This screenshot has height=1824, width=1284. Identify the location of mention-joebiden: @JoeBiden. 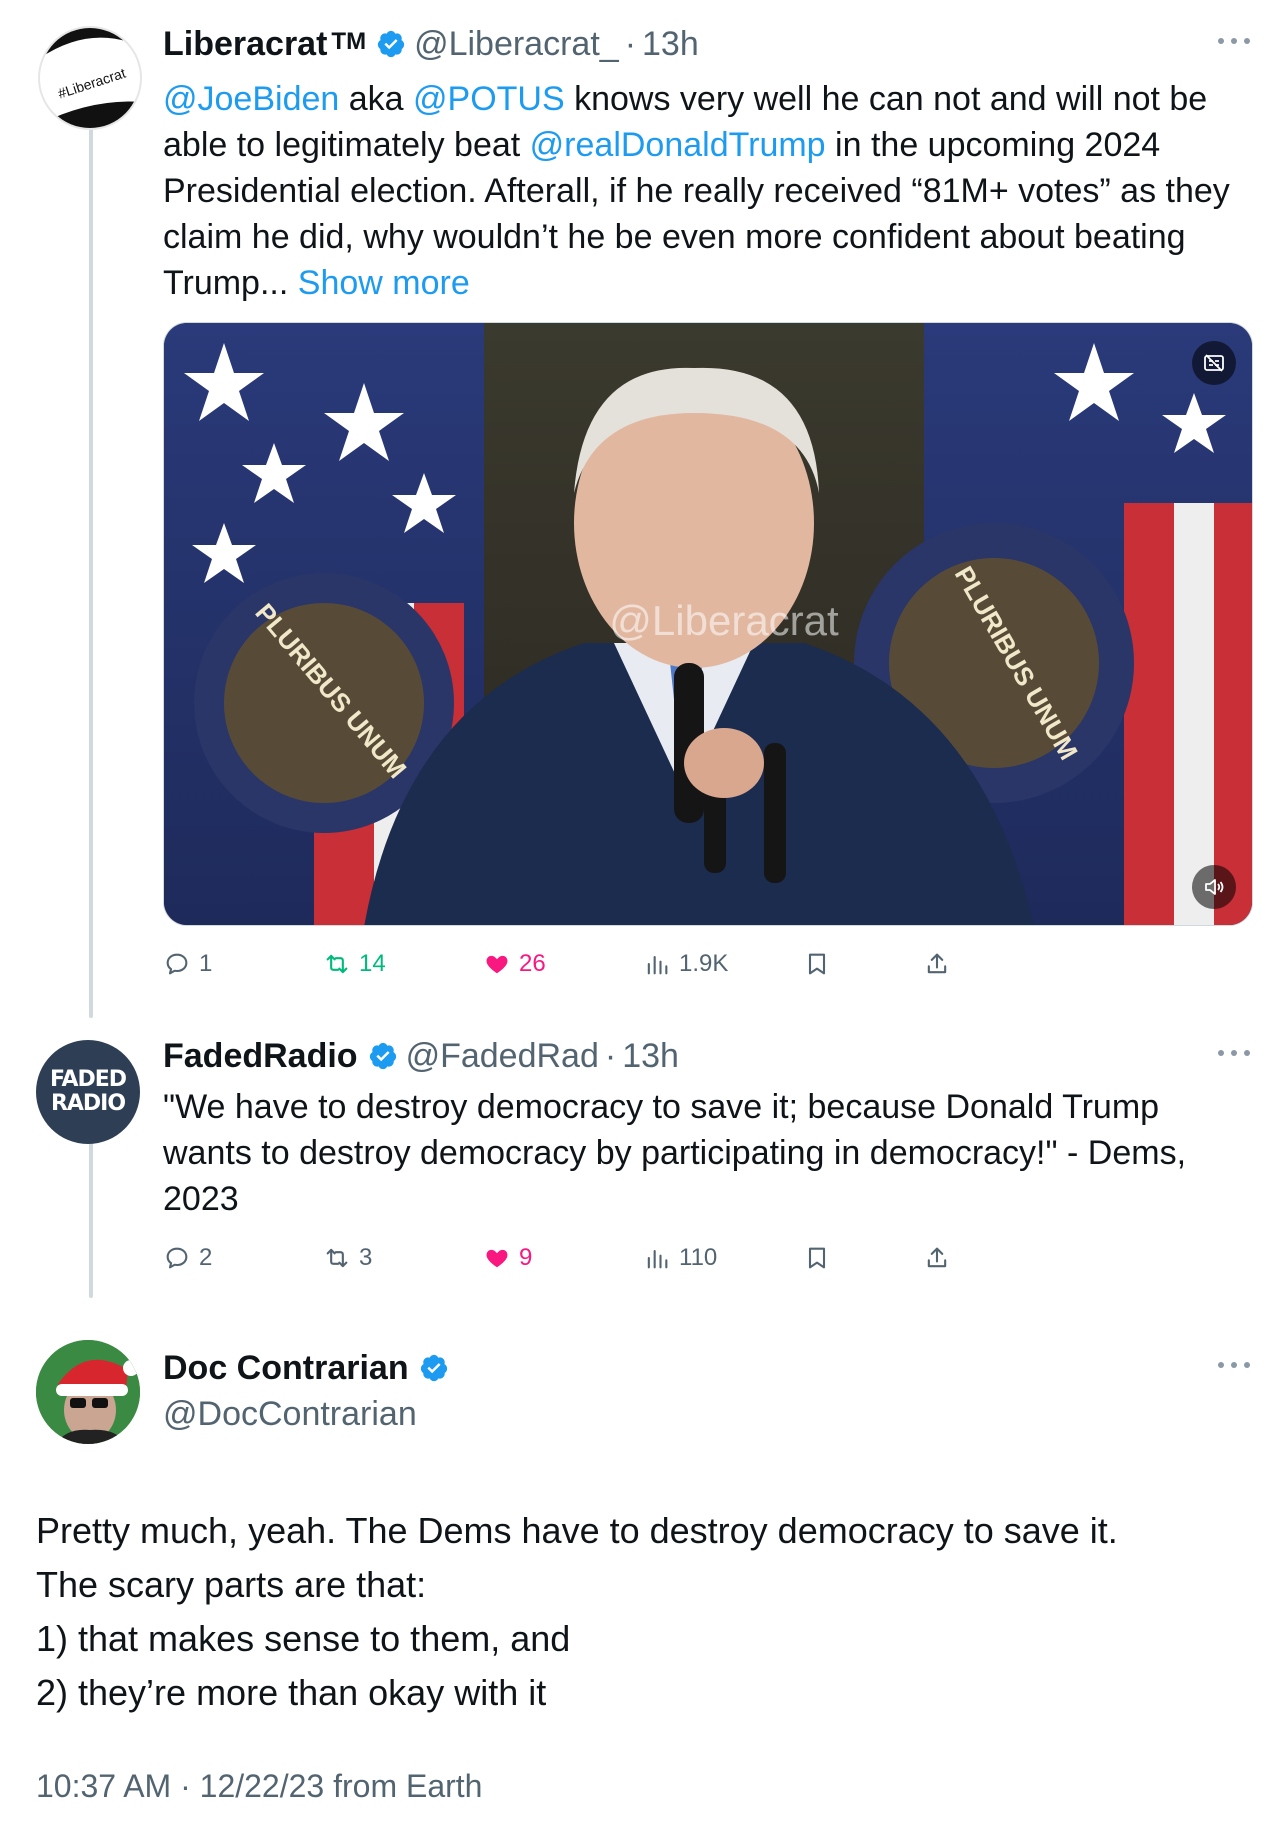
(251, 99).